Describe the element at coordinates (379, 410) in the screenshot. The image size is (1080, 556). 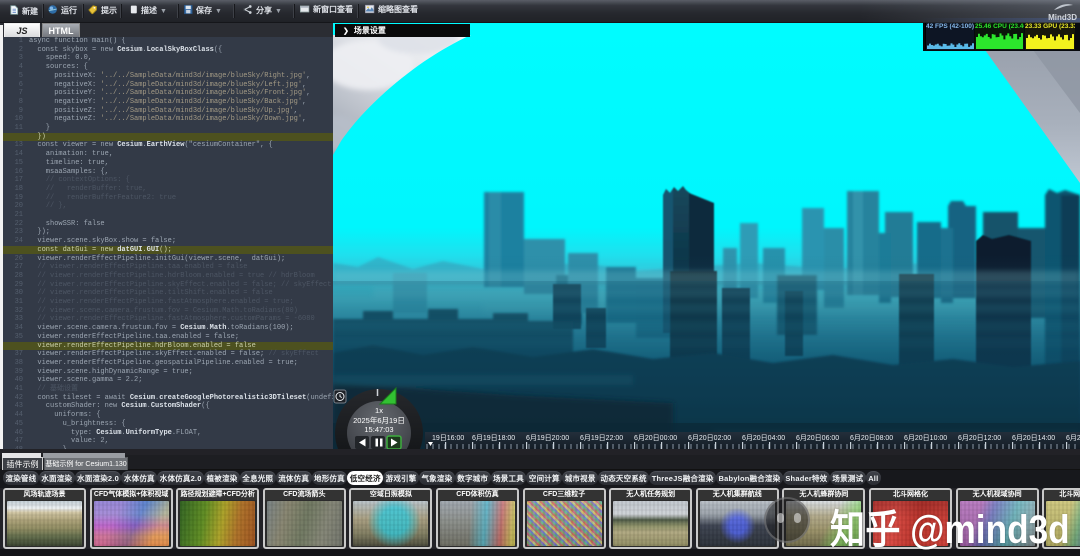
I see `svg-text: 1x` at that location.